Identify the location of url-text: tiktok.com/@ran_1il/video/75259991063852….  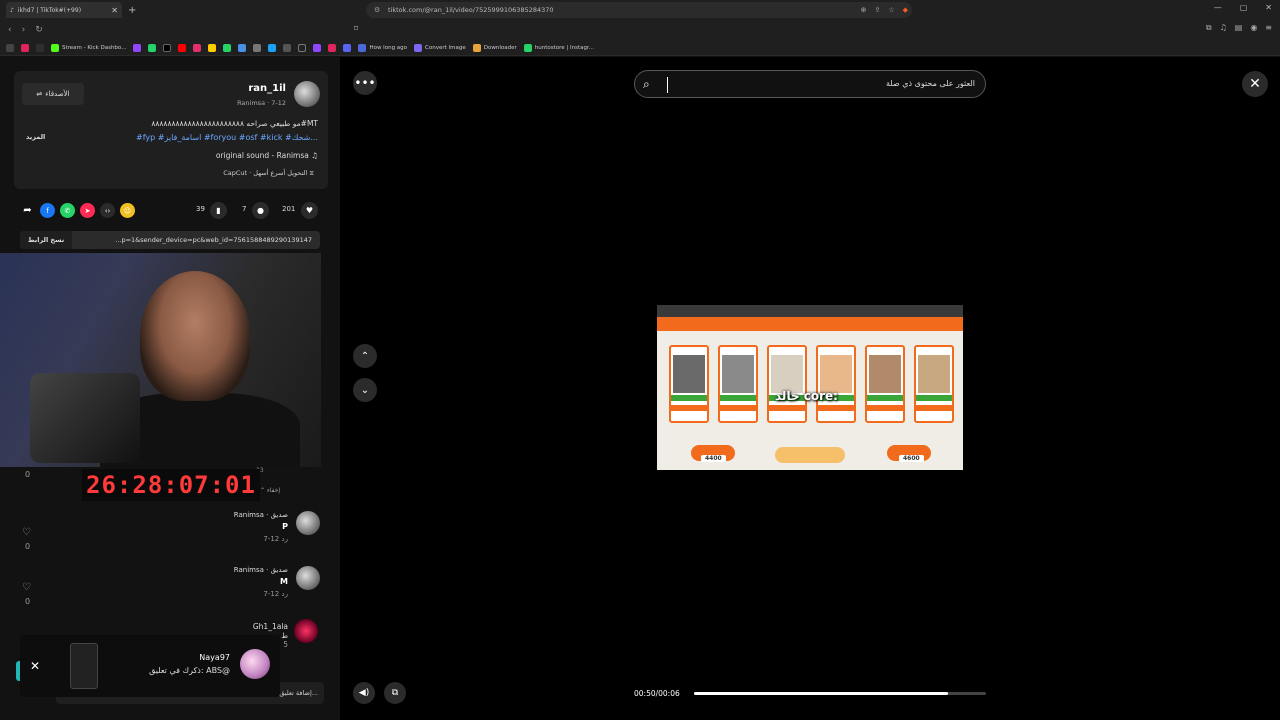
(471, 10).